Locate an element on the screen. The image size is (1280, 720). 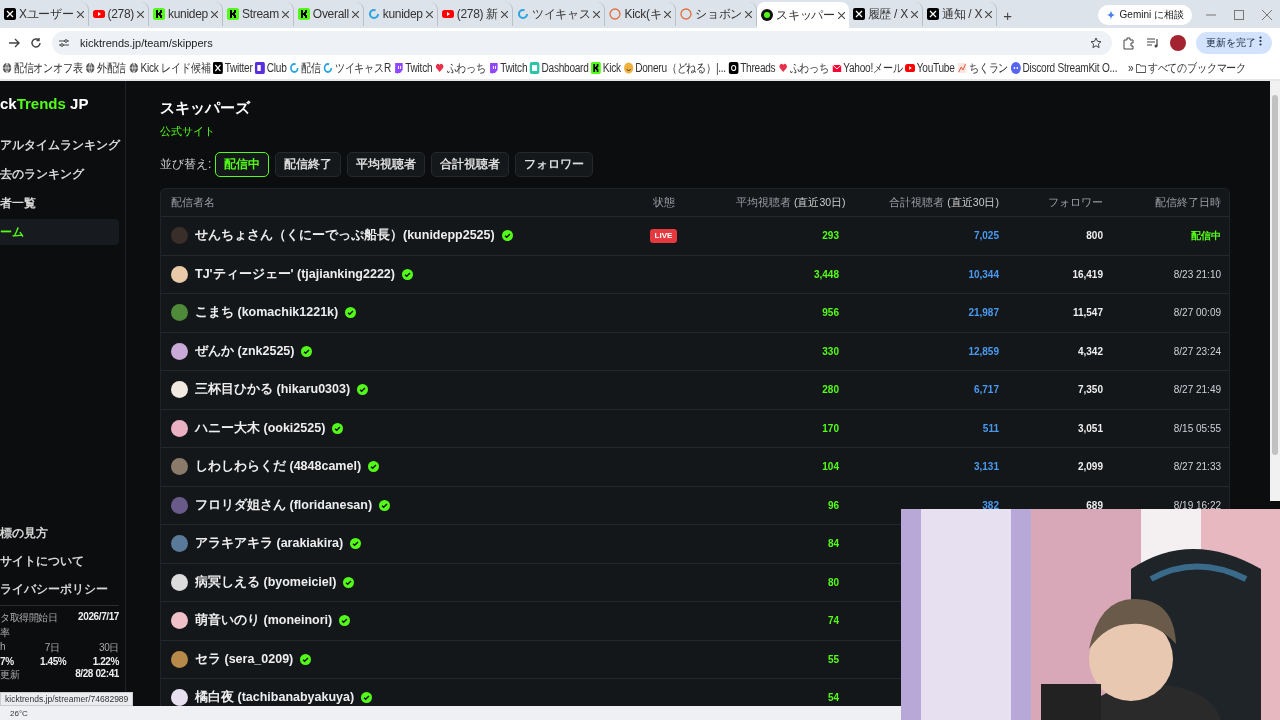
followers: 16,419 is located at coordinates (1087, 274).